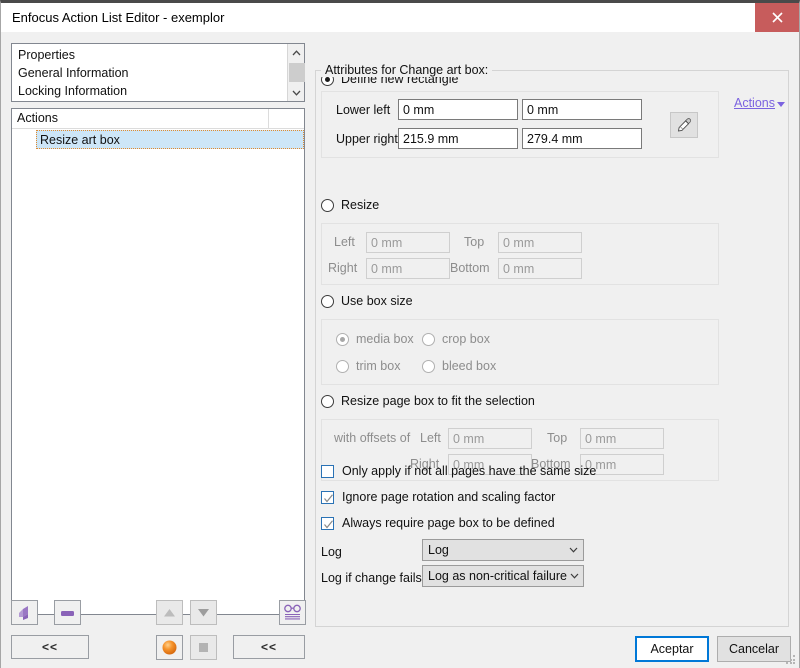  I want to click on column-divider, so click(268, 119).